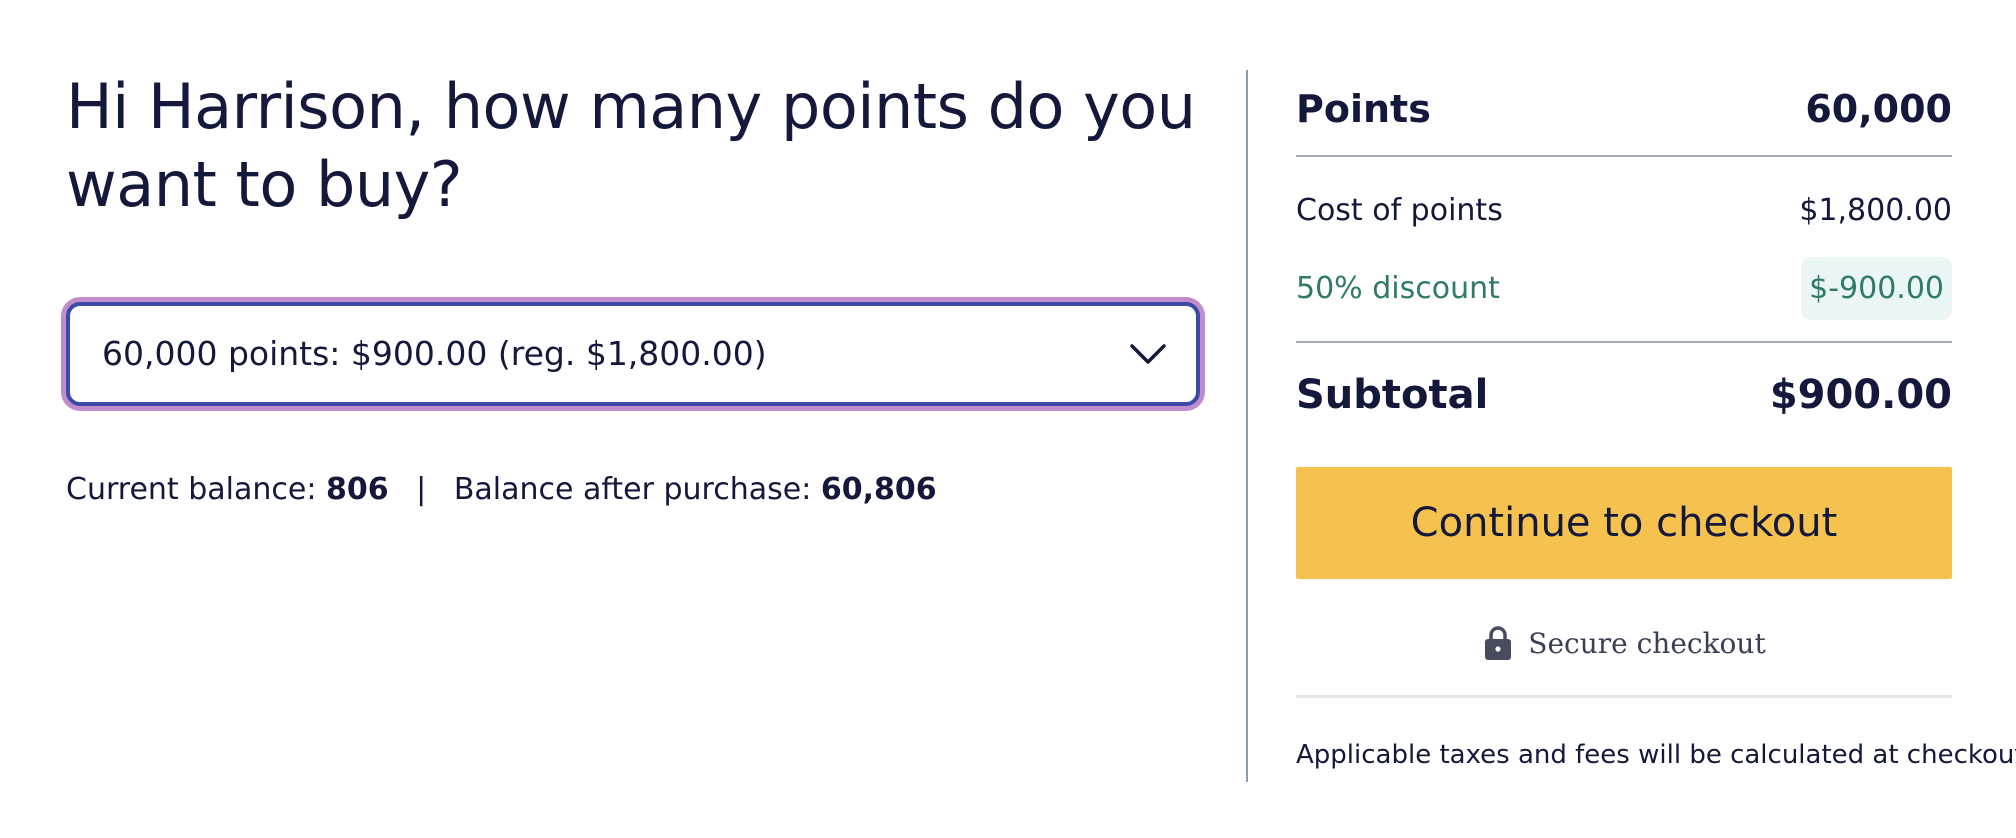 The height and width of the screenshot is (838, 2016). What do you see at coordinates (1624, 395) in the screenshot?
I see `subtotal-row: Subtotal $900.00` at bounding box center [1624, 395].